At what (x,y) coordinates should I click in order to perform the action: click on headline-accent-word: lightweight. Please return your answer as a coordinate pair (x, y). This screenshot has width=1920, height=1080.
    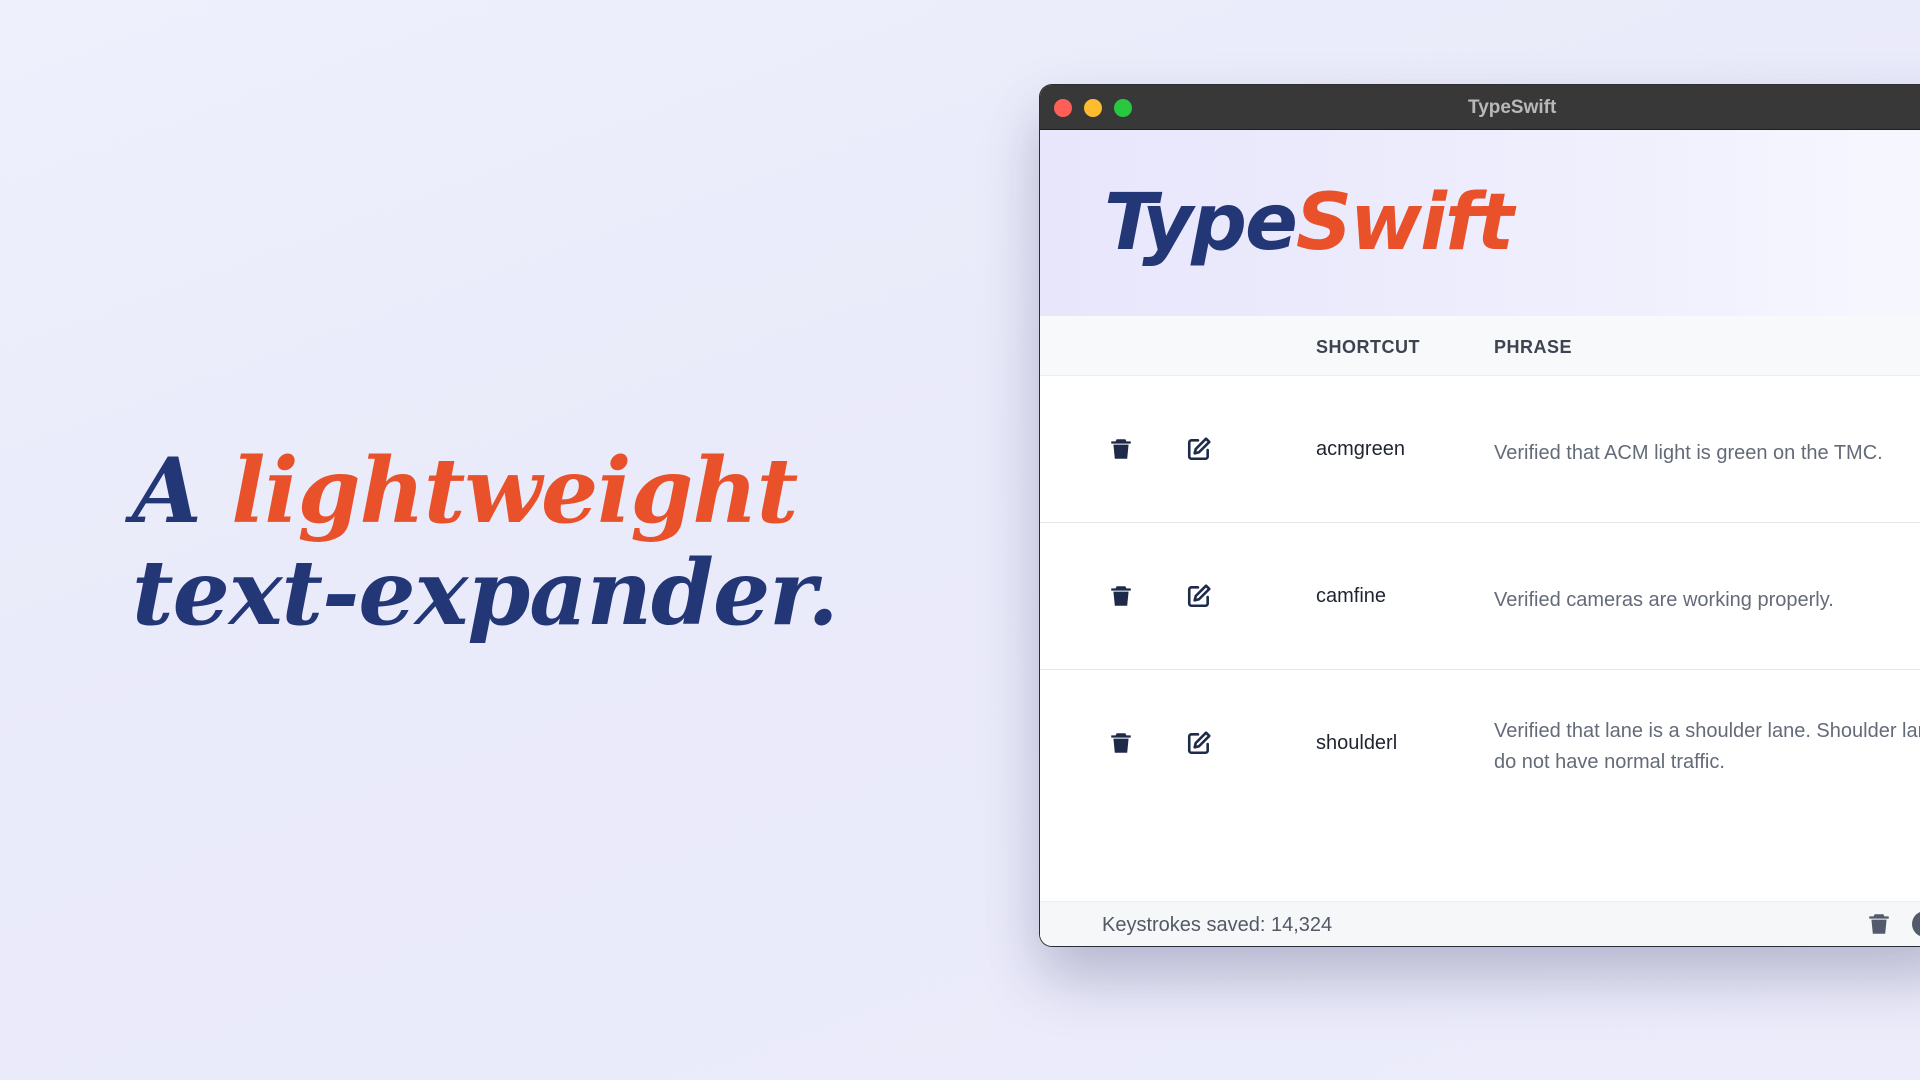
    Looking at the image, I should click on (514, 491).